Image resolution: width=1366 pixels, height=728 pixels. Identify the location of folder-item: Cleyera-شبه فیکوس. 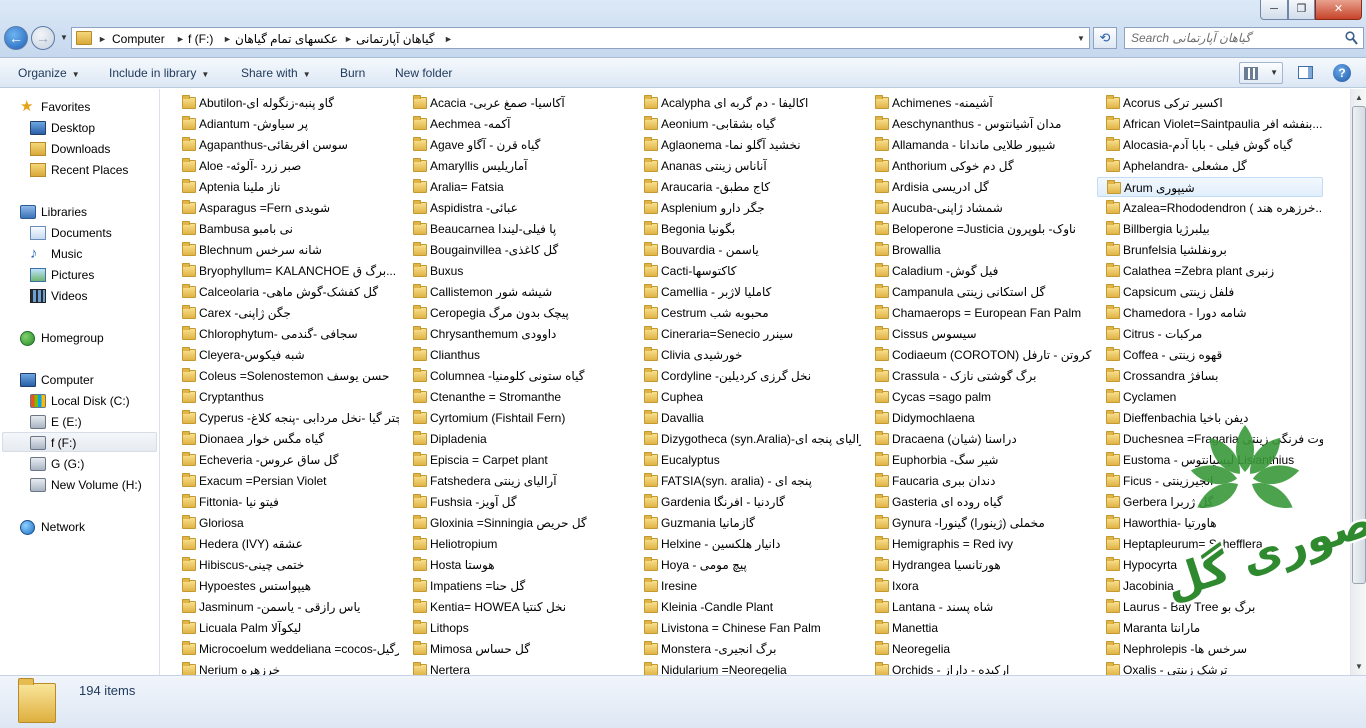
(286, 355).